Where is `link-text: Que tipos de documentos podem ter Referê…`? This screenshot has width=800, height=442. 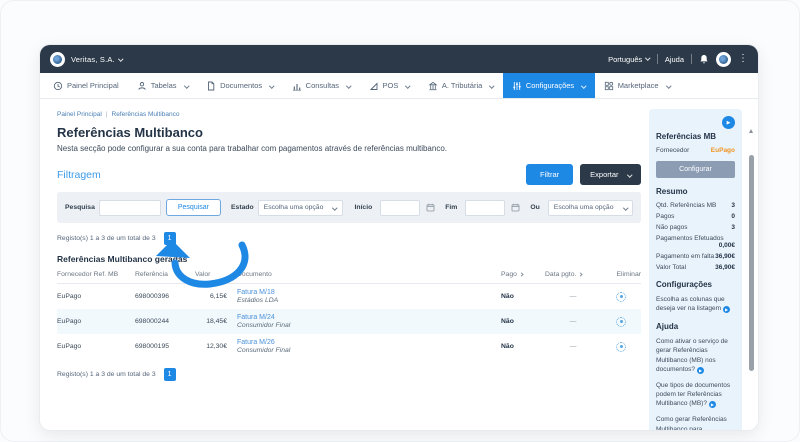
link-text: Que tipos de documentos podem ter Referê… is located at coordinates (693, 394).